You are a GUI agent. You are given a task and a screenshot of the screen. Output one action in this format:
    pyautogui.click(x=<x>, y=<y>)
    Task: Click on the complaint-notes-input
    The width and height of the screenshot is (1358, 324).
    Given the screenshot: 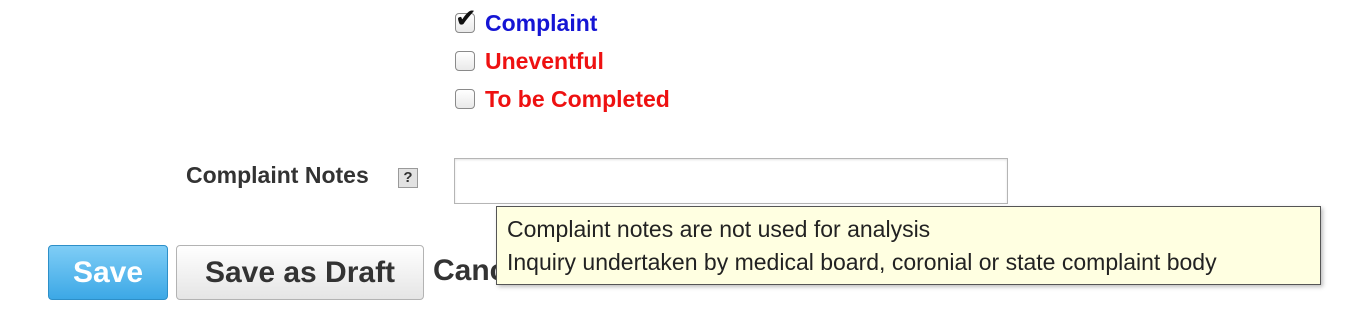 What is the action you would take?
    pyautogui.click(x=731, y=181)
    